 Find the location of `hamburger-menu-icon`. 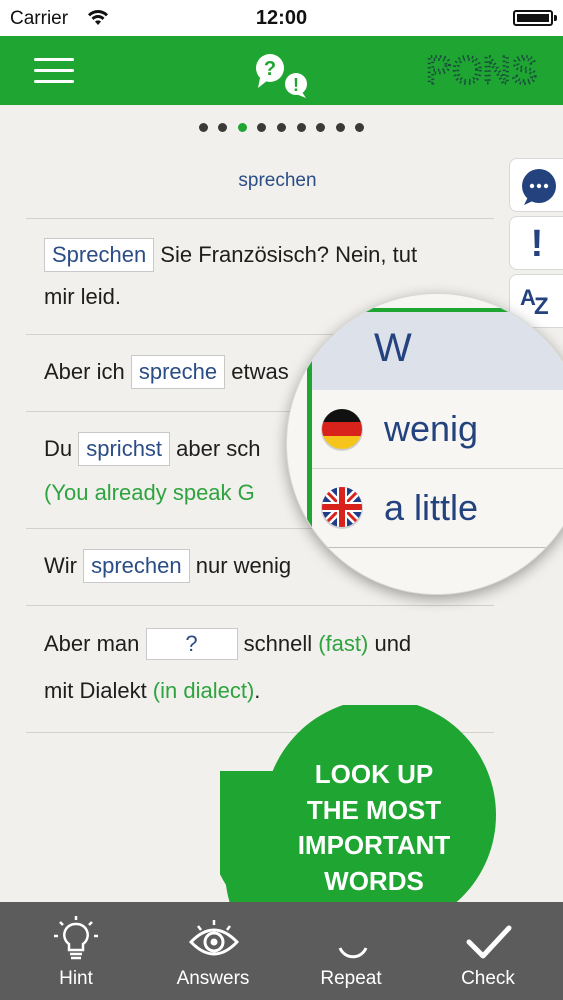

hamburger-menu-icon is located at coordinates (54, 71).